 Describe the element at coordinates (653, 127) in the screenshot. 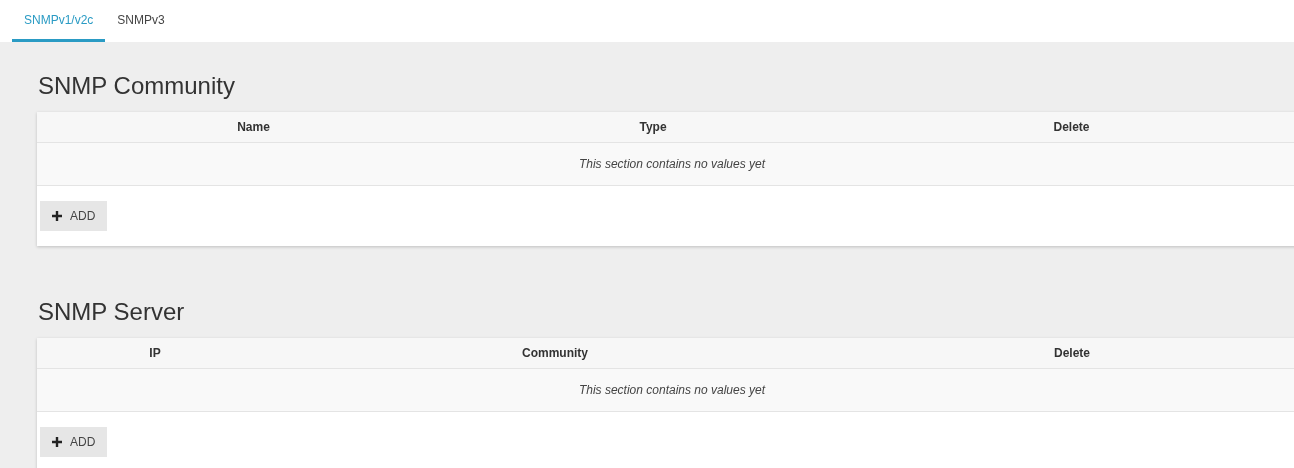

I see `column-header: Type` at that location.